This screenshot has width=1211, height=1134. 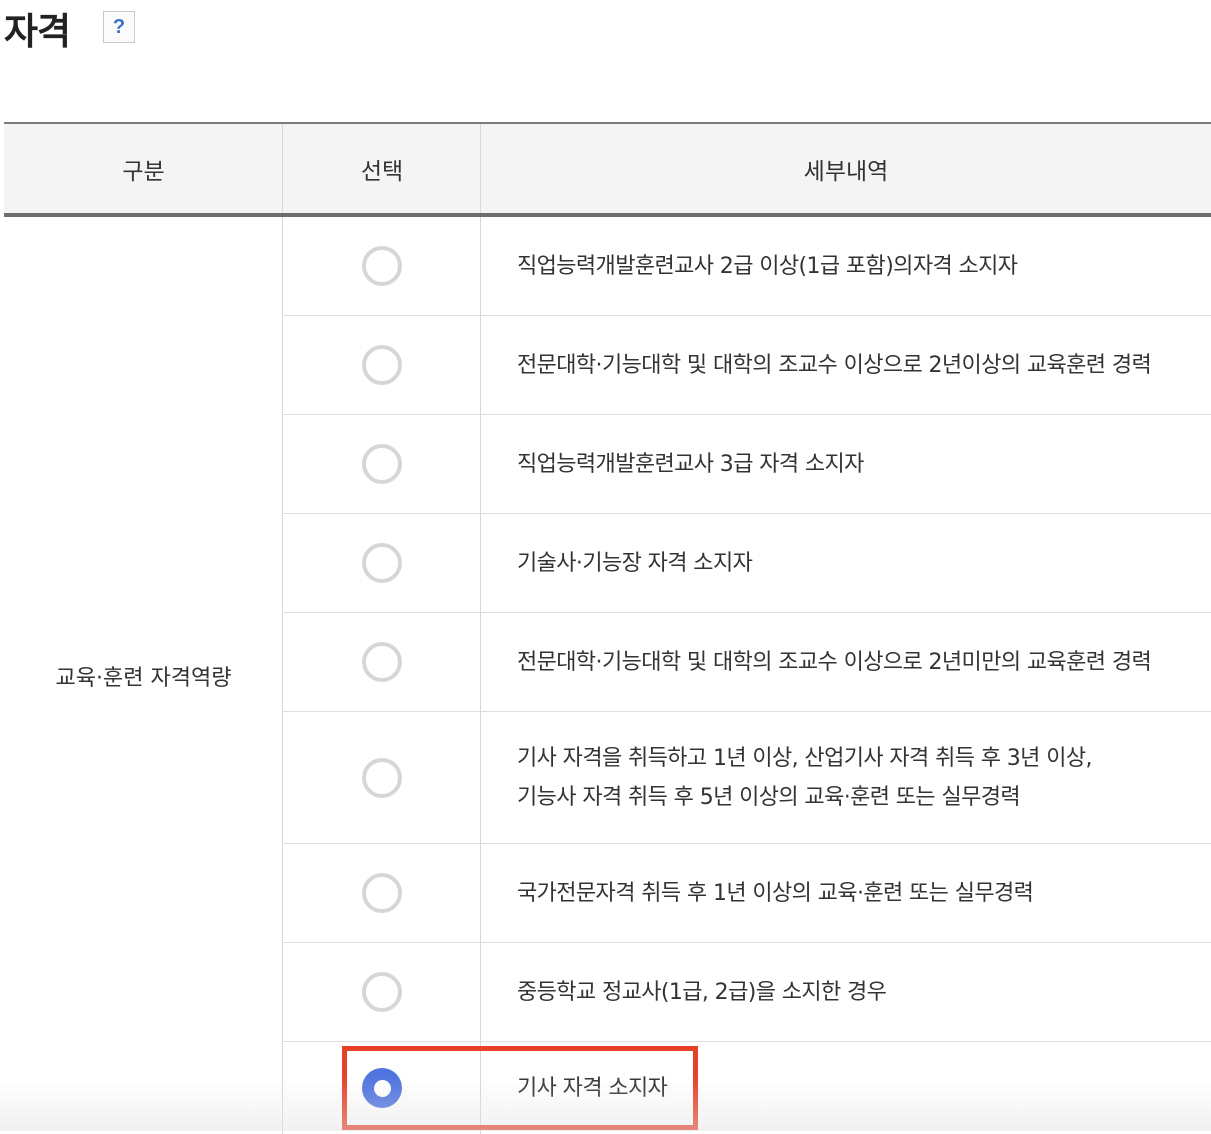 What do you see at coordinates (846, 171) in the screenshot?
I see `header-detail: 세부내역` at bounding box center [846, 171].